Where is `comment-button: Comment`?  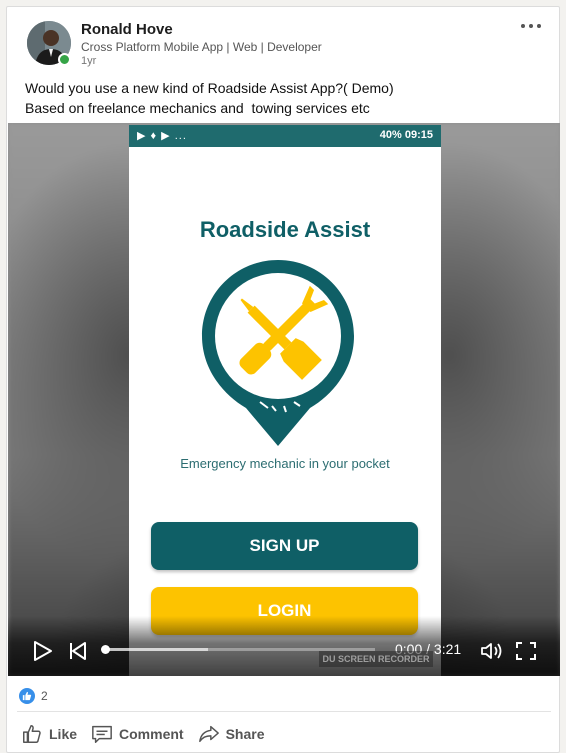
comment-button: Comment is located at coordinates (137, 734).